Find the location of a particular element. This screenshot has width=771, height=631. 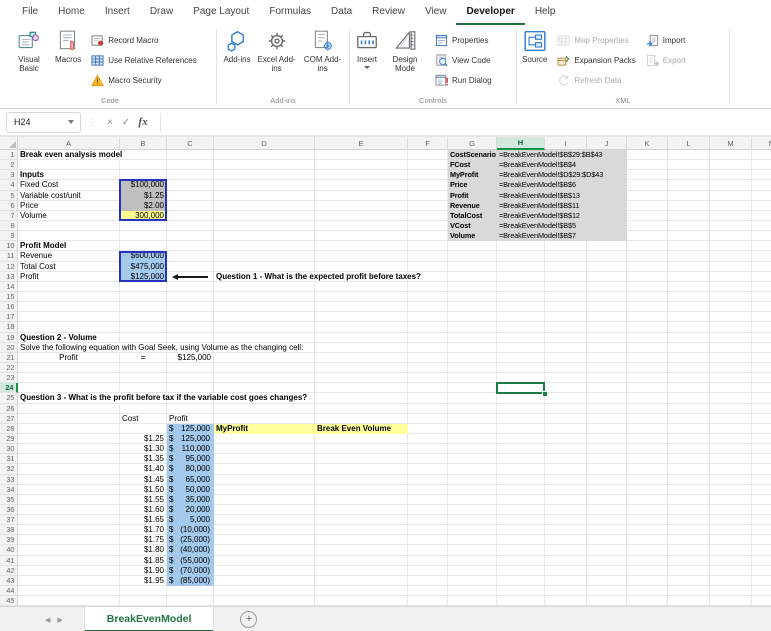

cell-E31 is located at coordinates (361, 459).